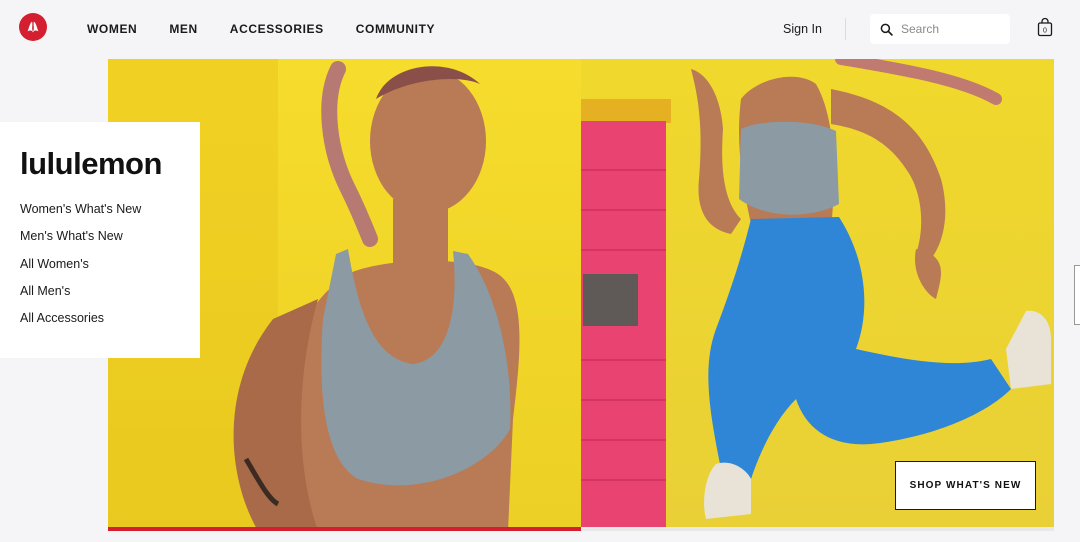  What do you see at coordinates (965, 485) in the screenshot?
I see `shop-whats-new-button: SHOP WHAT'S NEW` at bounding box center [965, 485].